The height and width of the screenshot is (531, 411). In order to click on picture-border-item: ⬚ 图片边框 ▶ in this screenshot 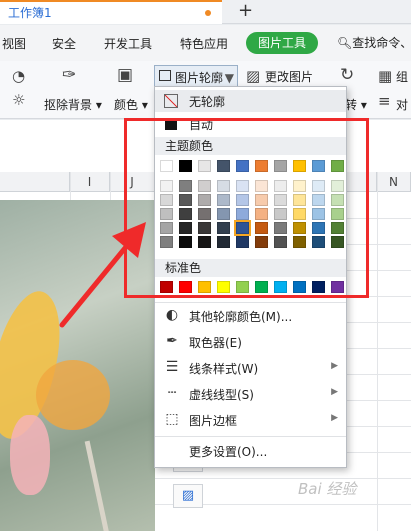, I will do `click(250, 420)`.